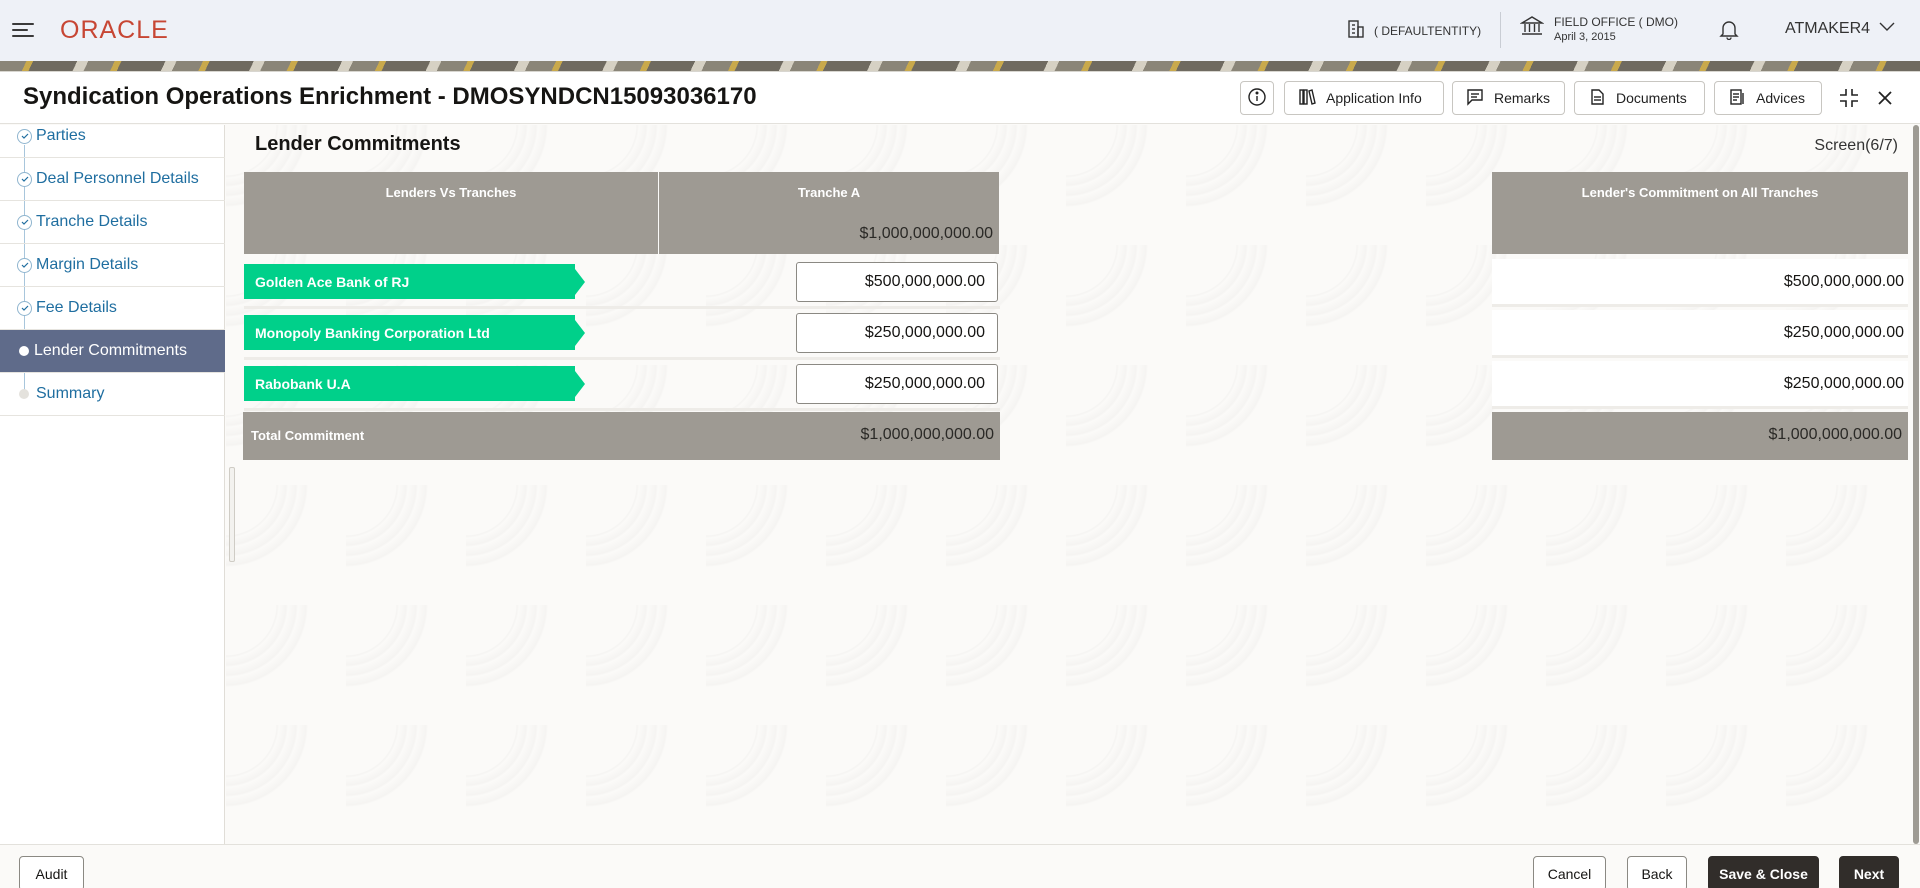 This screenshot has height=888, width=1920. I want to click on documents-label: Documents, so click(1651, 98).